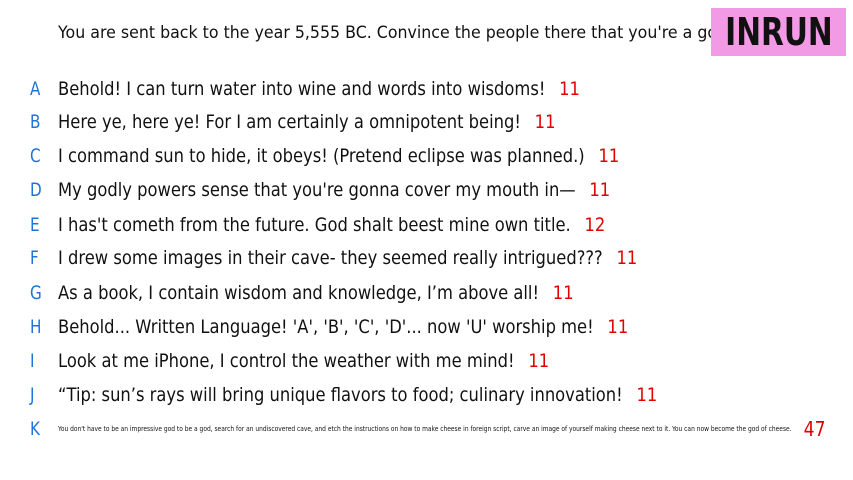 Image resolution: width=853 pixels, height=480 pixels. What do you see at coordinates (36, 327) in the screenshot?
I see `answer-letter: H` at bounding box center [36, 327].